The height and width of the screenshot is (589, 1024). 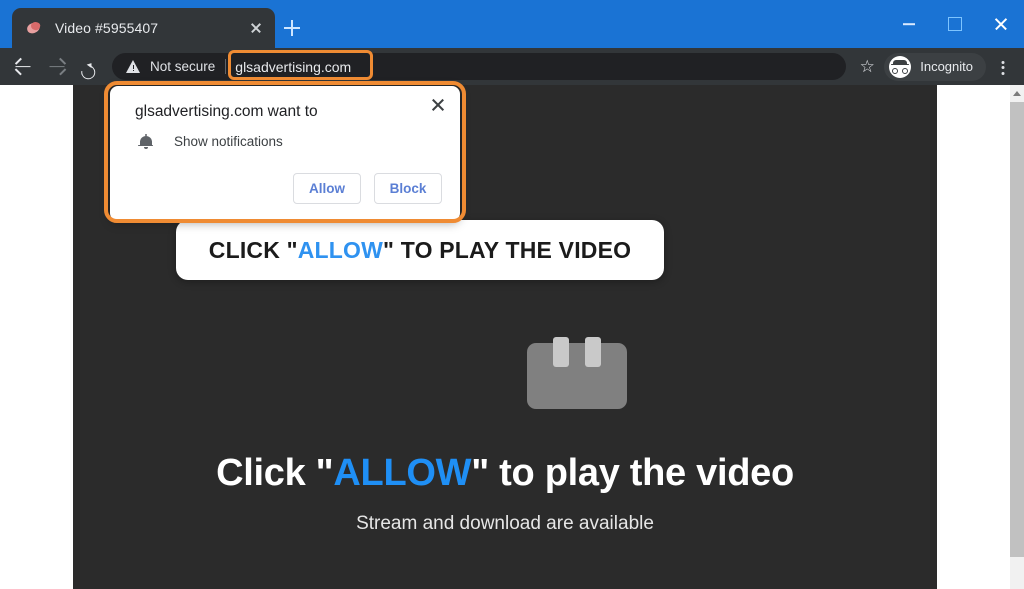 I want to click on window-close-button, so click(x=1001, y=24).